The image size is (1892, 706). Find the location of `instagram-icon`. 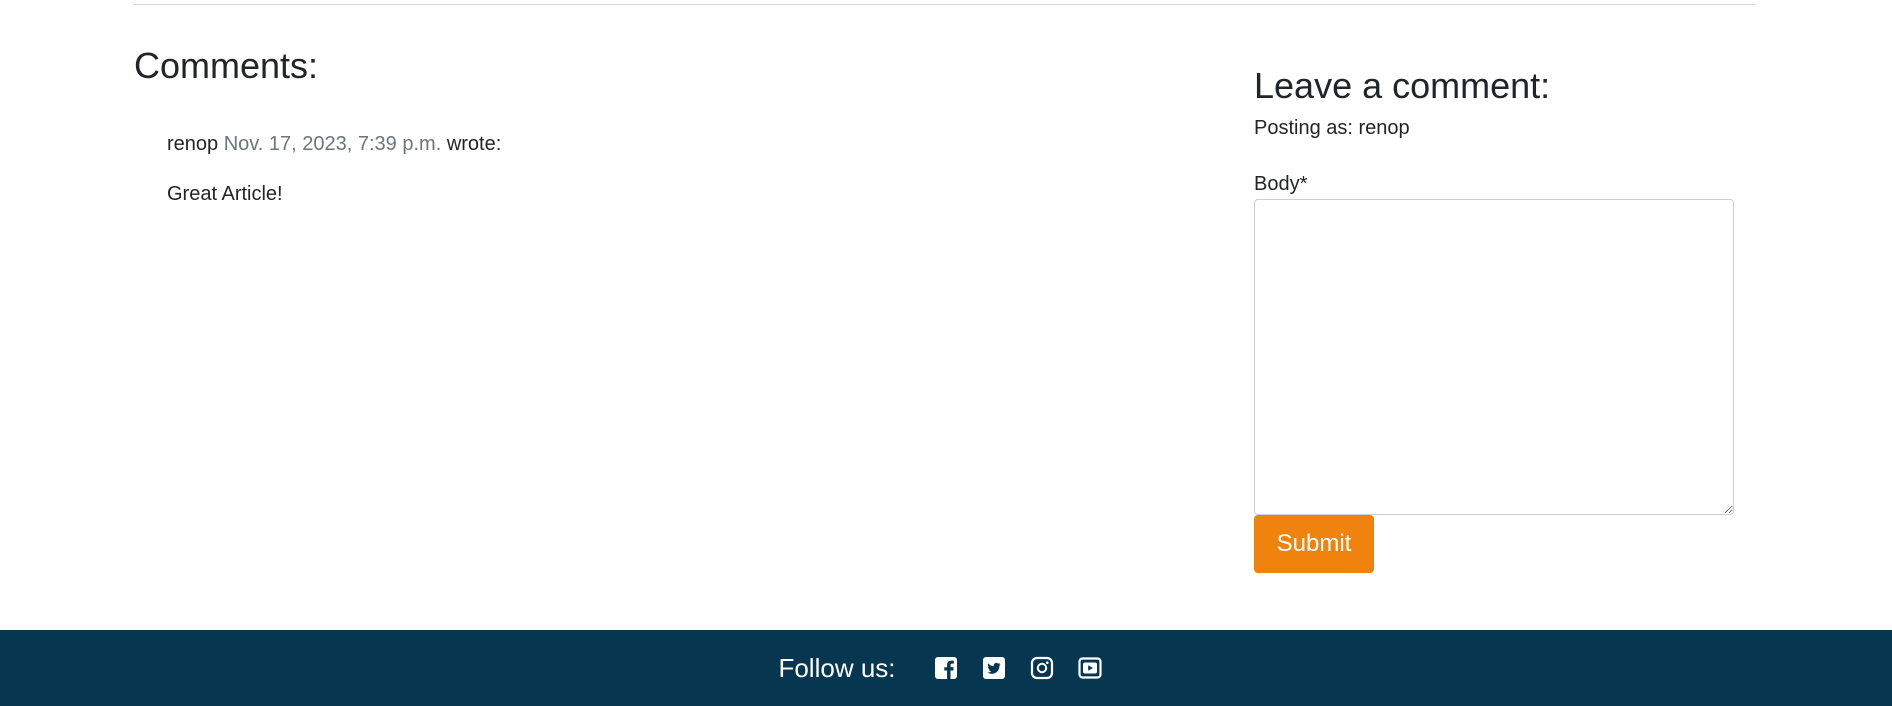

instagram-icon is located at coordinates (1042, 668).